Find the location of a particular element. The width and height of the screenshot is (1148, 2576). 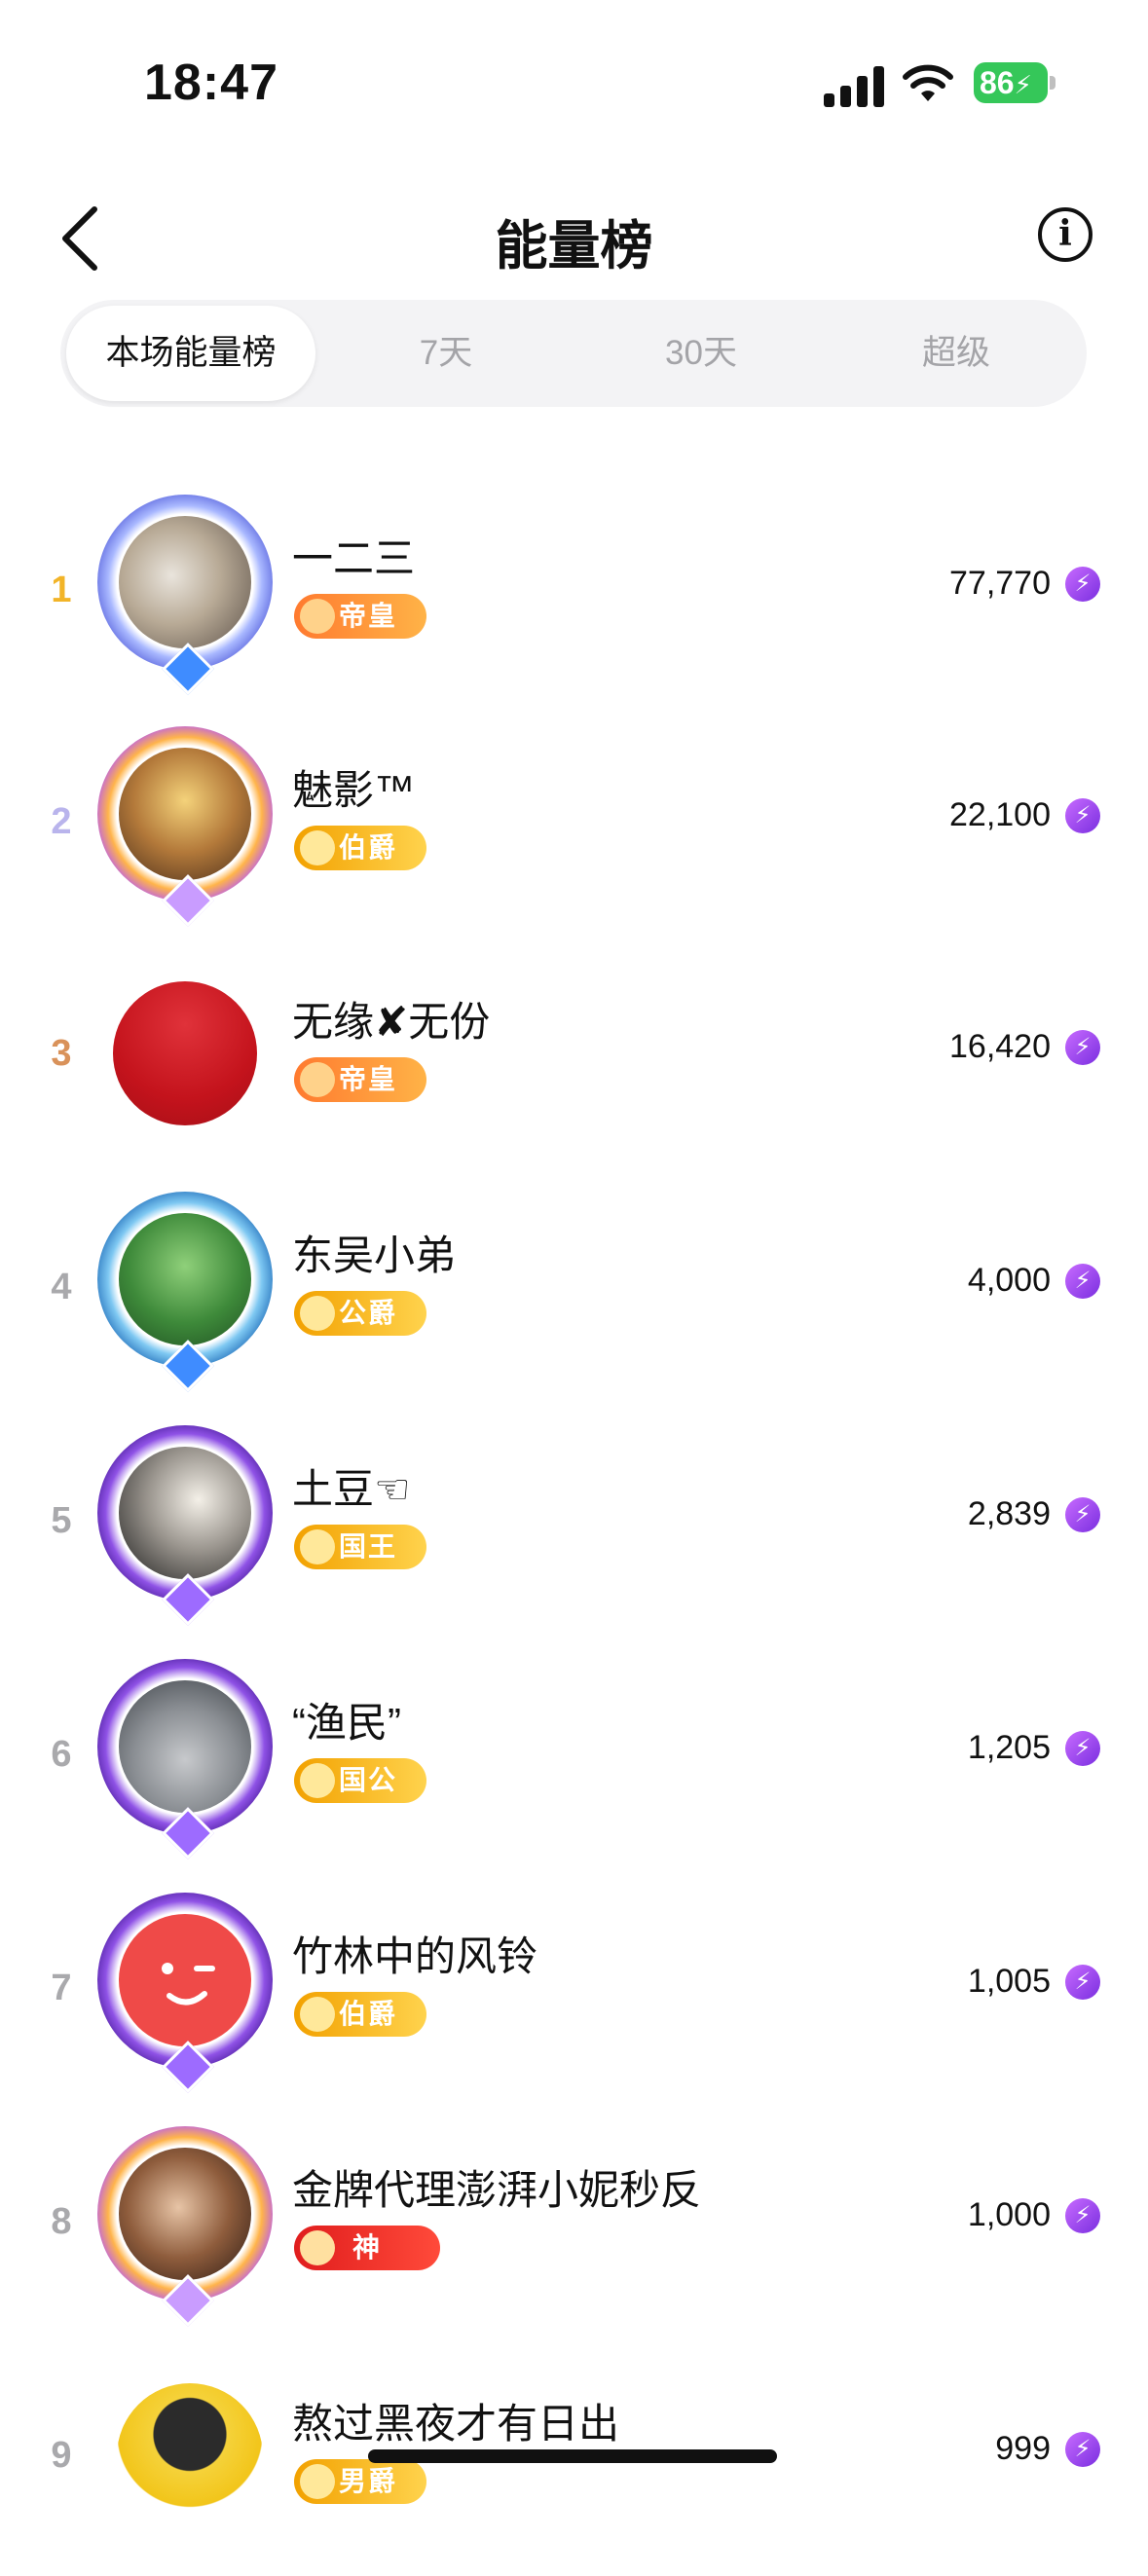

wifi-icon is located at coordinates (928, 82).